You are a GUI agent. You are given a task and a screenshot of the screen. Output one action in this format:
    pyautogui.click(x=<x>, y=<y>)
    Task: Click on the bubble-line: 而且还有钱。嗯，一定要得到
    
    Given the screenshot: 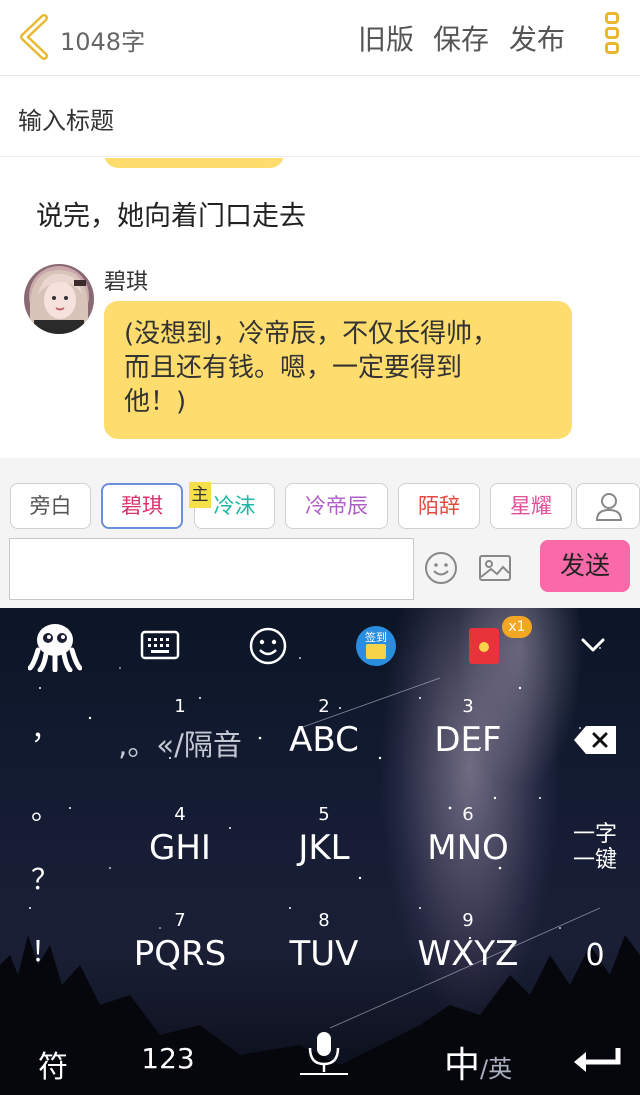 What is the action you would take?
    pyautogui.click(x=293, y=368)
    